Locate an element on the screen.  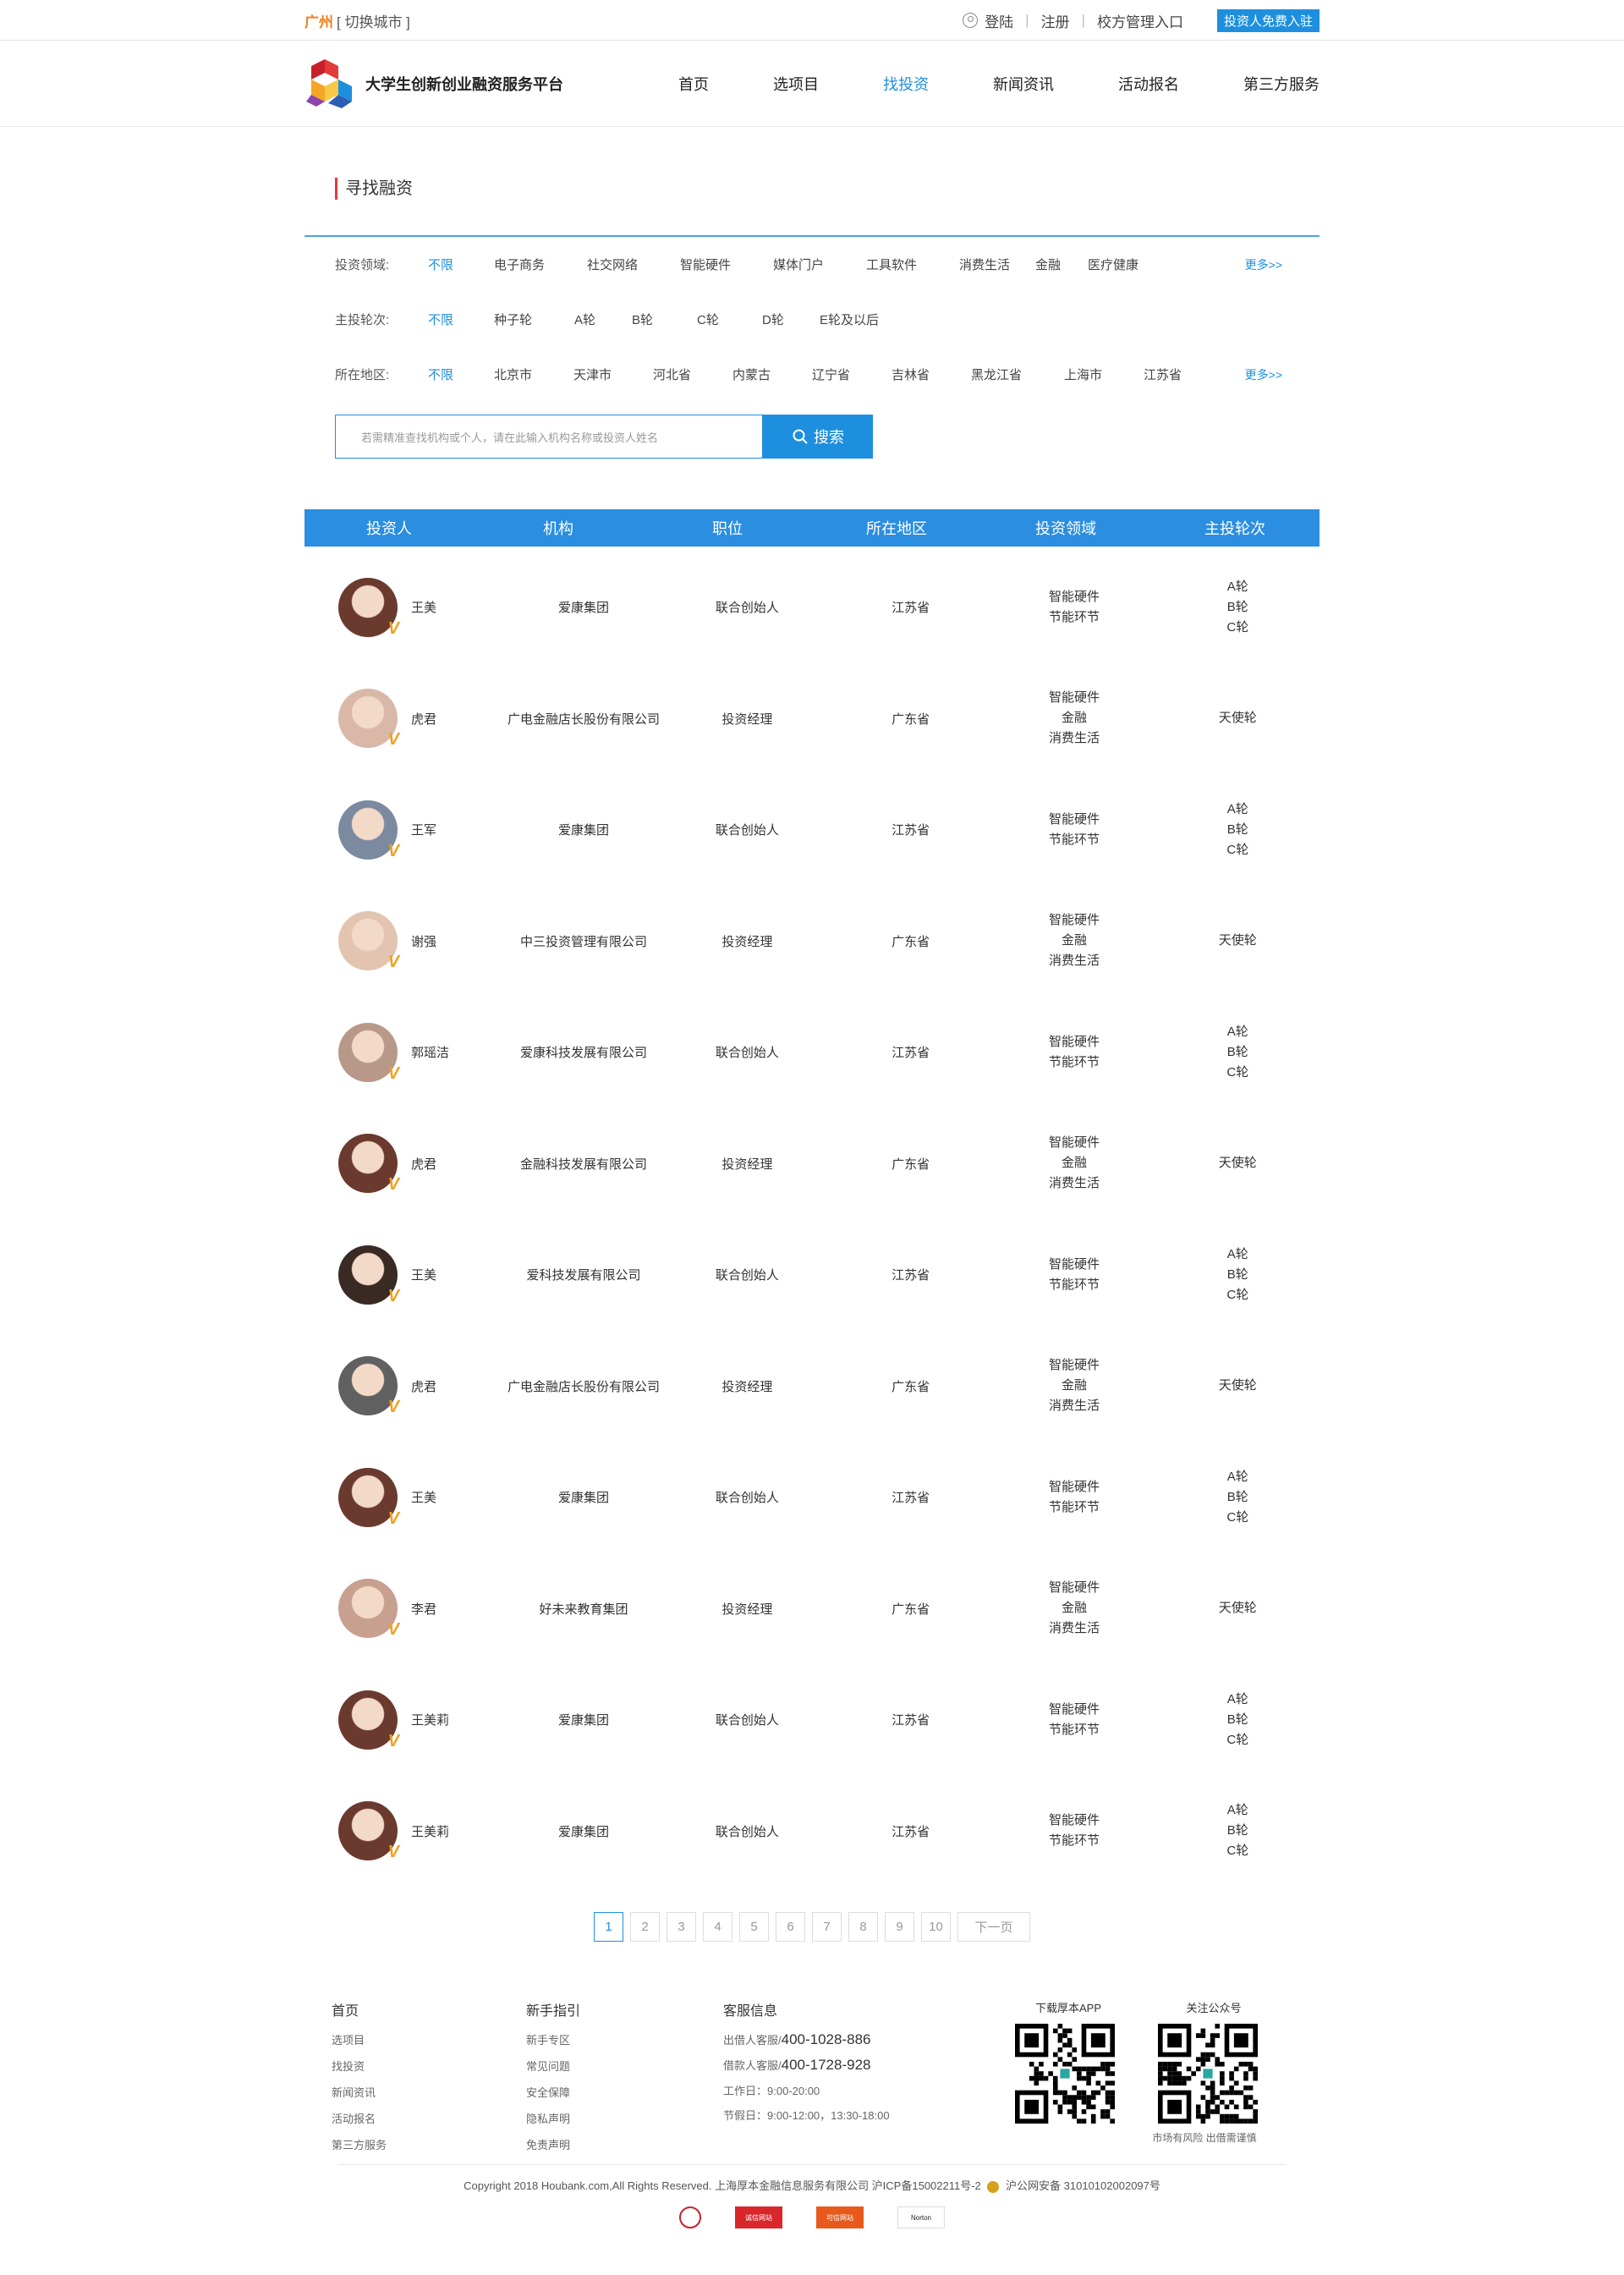
register-link: 注册 is located at coordinates (1056, 20).